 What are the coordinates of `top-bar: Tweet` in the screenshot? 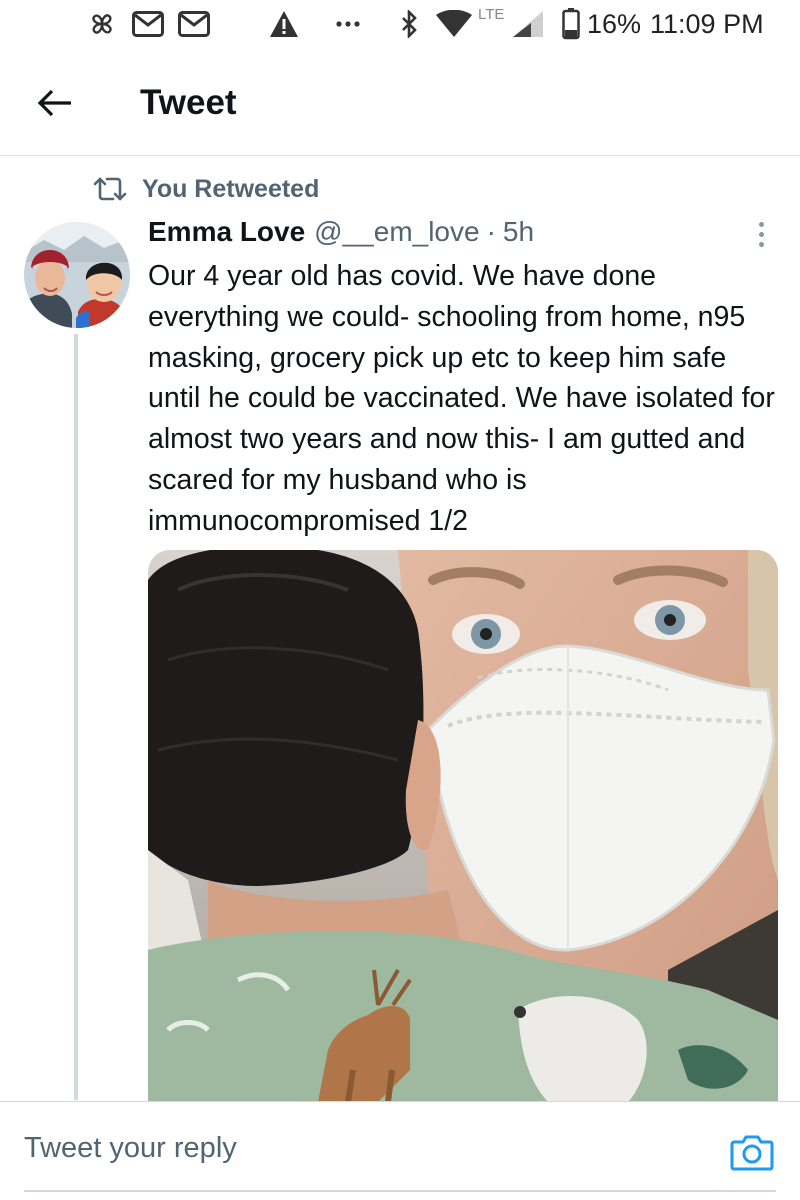 It's located at (400, 104).